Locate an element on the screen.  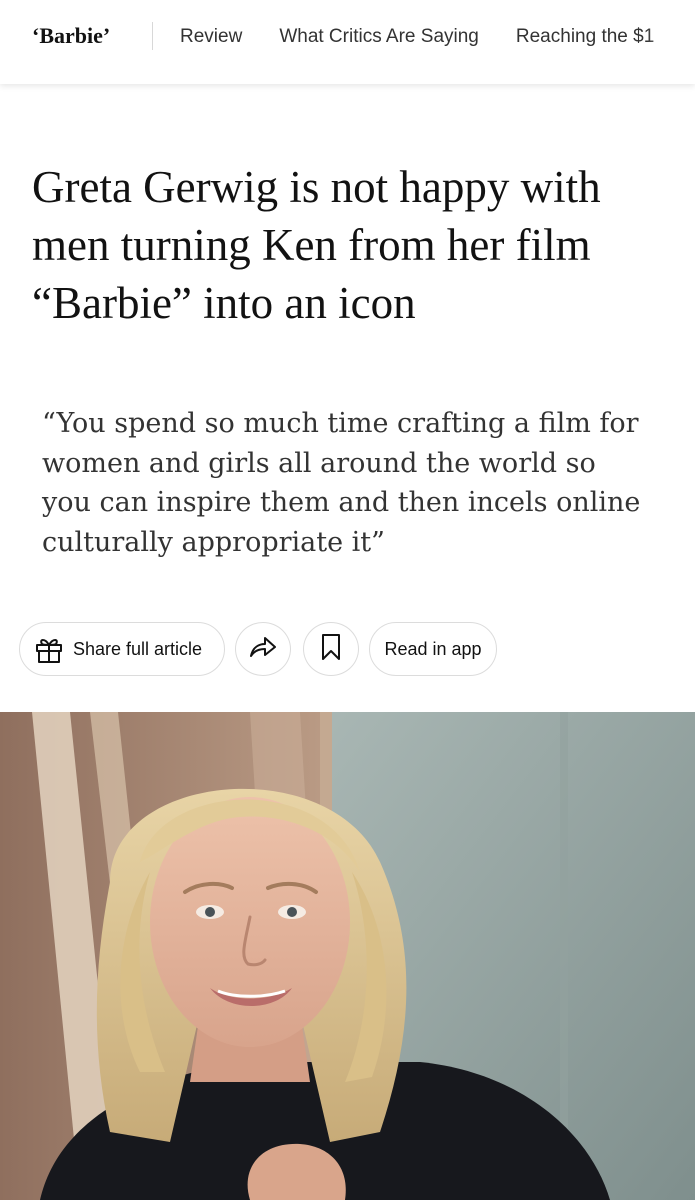
nav-fade is located at coordinates (671, 42).